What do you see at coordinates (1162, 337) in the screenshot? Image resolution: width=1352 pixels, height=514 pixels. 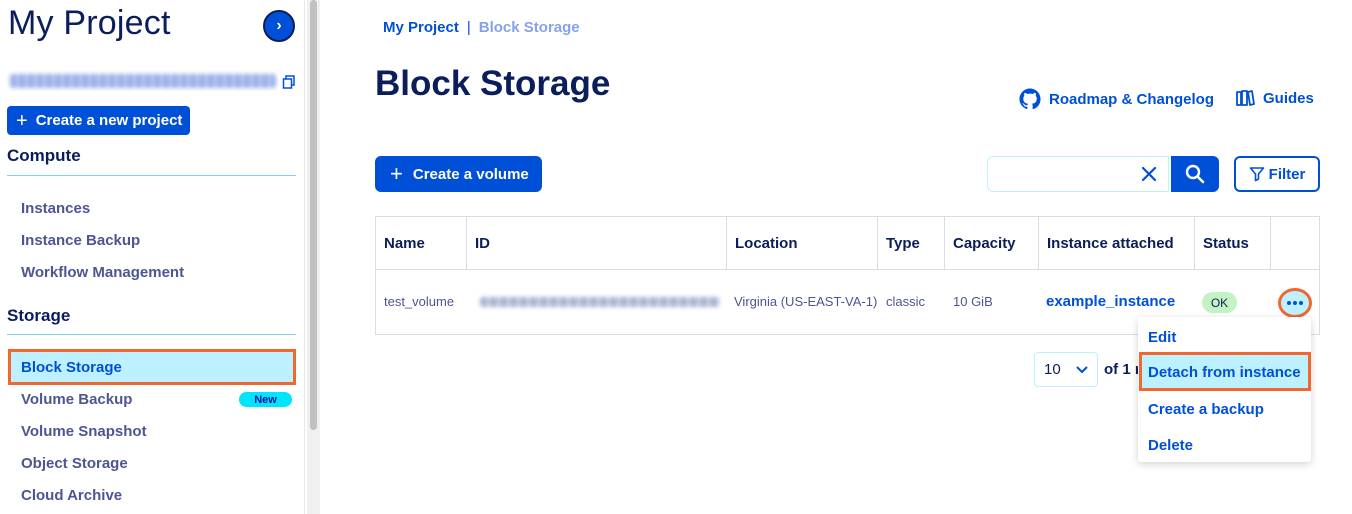 I see `menu-item-edit: Edit` at bounding box center [1162, 337].